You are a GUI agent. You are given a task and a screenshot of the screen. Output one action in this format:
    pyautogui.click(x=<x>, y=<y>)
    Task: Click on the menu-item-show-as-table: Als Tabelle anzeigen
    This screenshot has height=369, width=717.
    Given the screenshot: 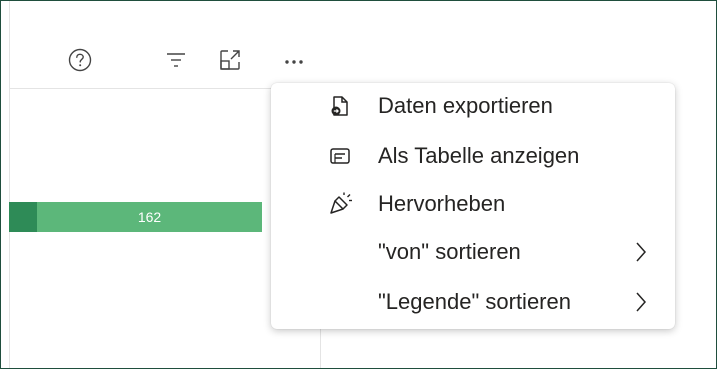 What is the action you would take?
    pyautogui.click(x=473, y=156)
    